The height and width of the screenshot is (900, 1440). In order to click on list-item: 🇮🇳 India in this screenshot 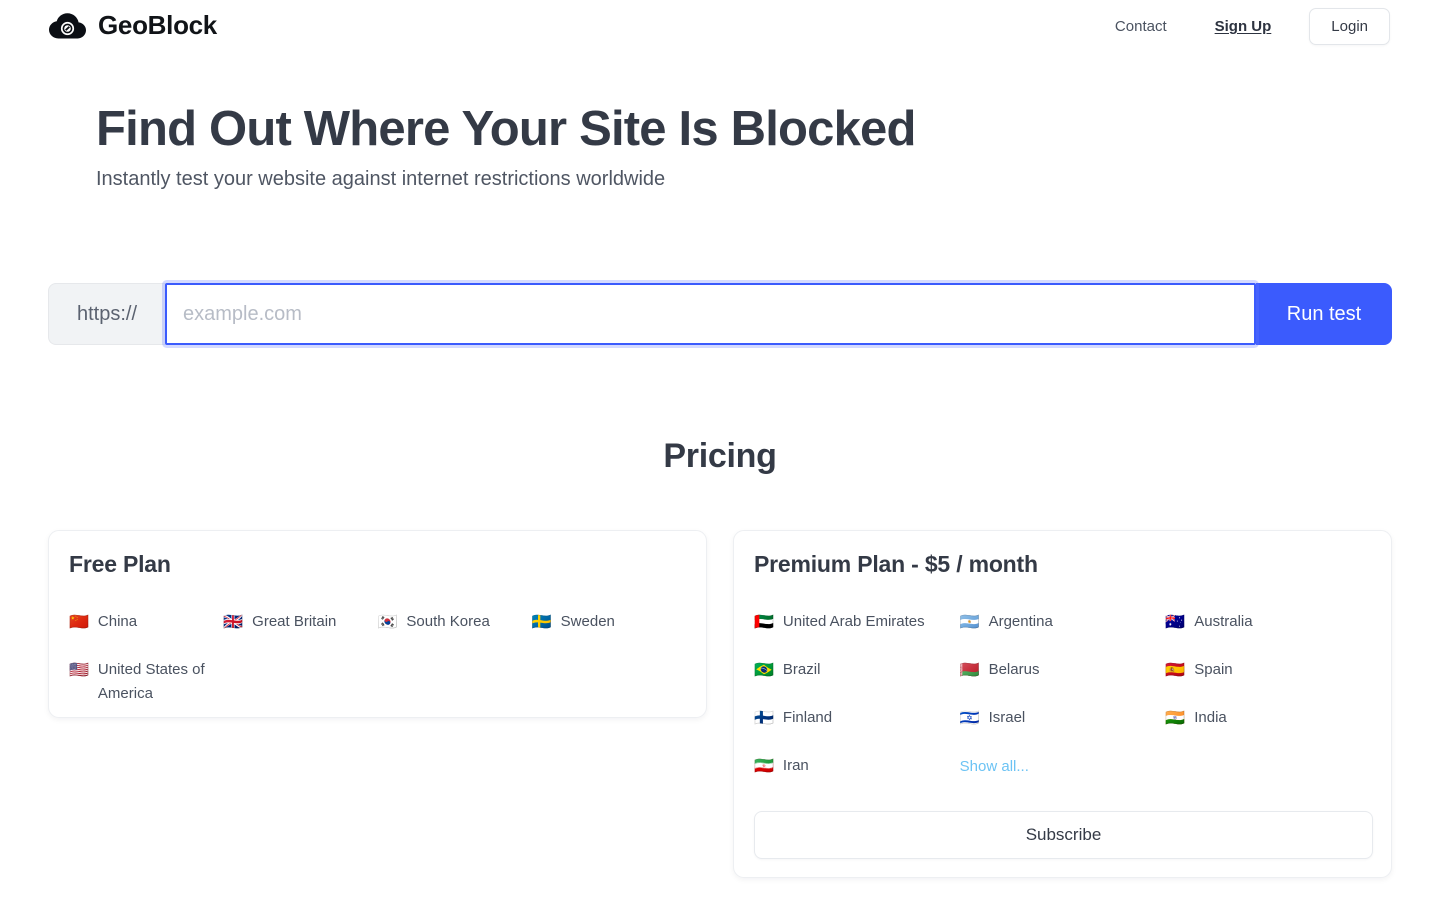, I will do `click(1268, 718)`.